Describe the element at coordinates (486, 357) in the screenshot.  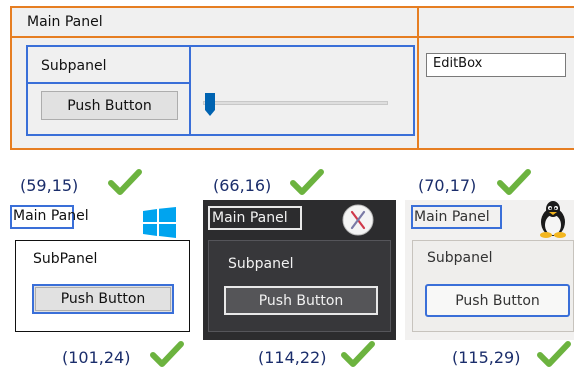
I see `linux-button-size-label: (115,29)` at that location.